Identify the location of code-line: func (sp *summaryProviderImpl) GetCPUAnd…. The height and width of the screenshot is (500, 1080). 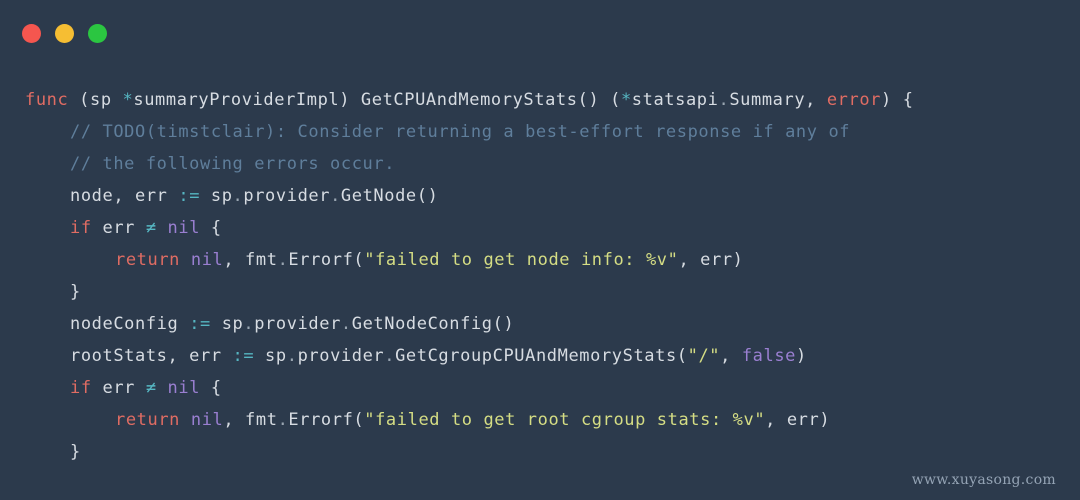
(552, 100).